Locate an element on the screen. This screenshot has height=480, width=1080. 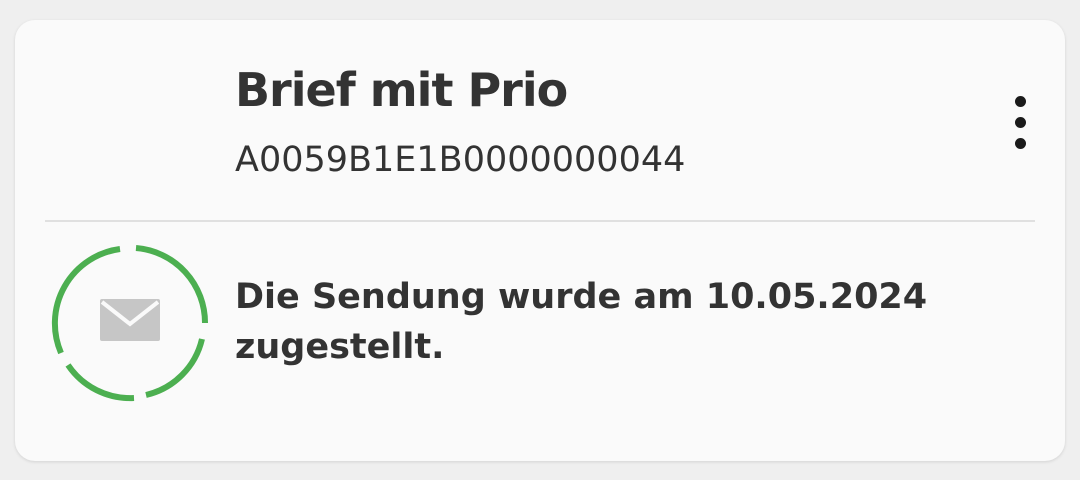
tracking-number: A0059B1E1B0000000044 is located at coordinates (460, 160).